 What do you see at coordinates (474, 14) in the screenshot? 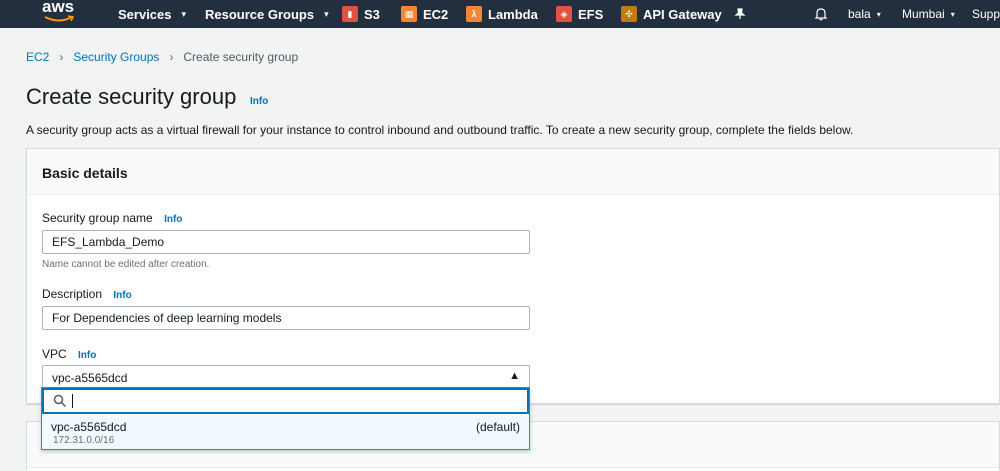
I see `lambda-icon: λ` at bounding box center [474, 14].